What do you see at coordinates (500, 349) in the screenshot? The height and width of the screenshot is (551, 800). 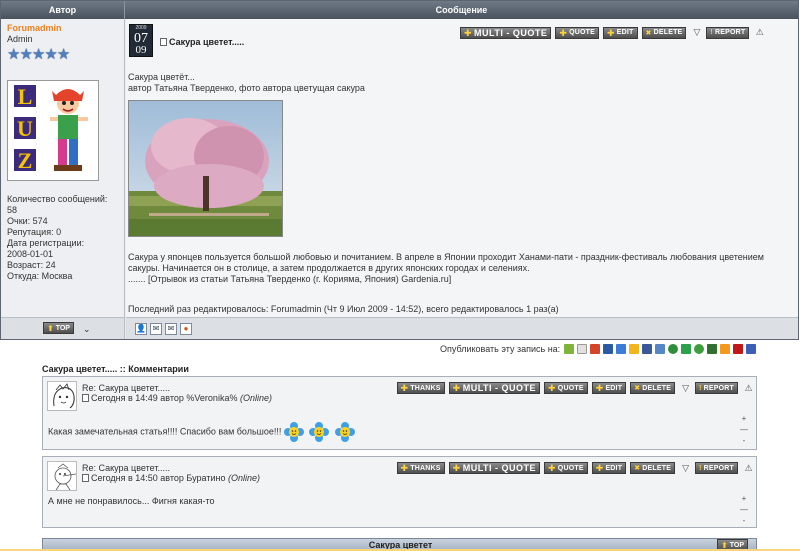 I see `share-label: Опубликовать эту запись на:` at bounding box center [500, 349].